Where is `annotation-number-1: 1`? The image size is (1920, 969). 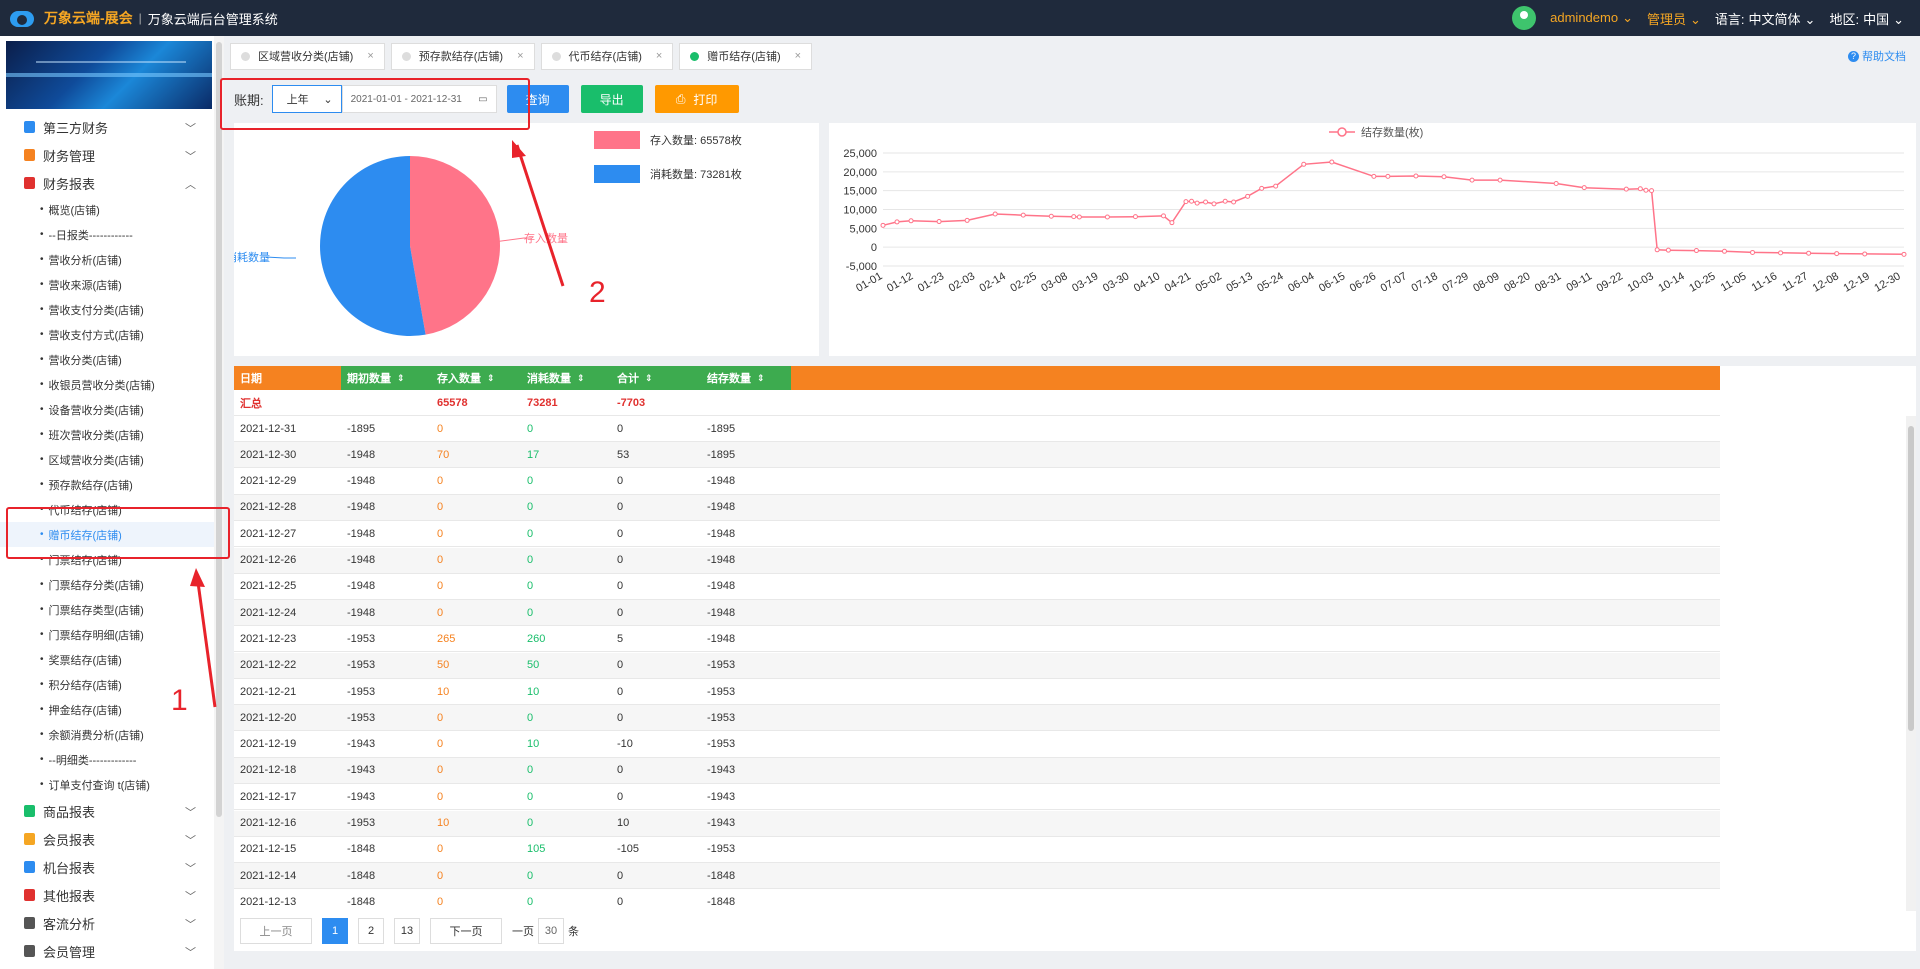
annotation-number-1: 1 is located at coordinates (179, 700).